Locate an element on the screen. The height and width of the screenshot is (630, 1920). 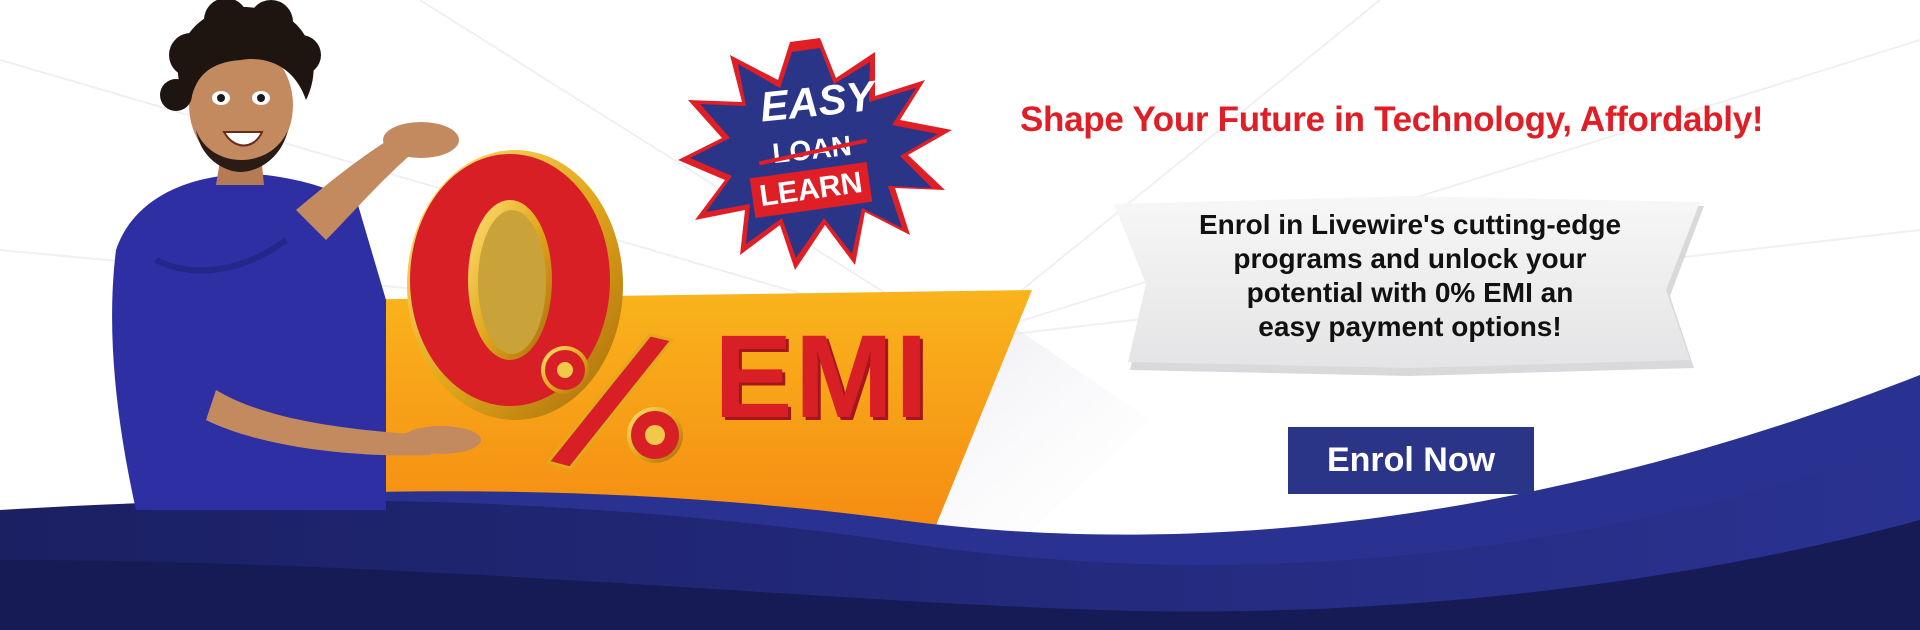
callout-line: easy payment options! is located at coordinates (1410, 326).